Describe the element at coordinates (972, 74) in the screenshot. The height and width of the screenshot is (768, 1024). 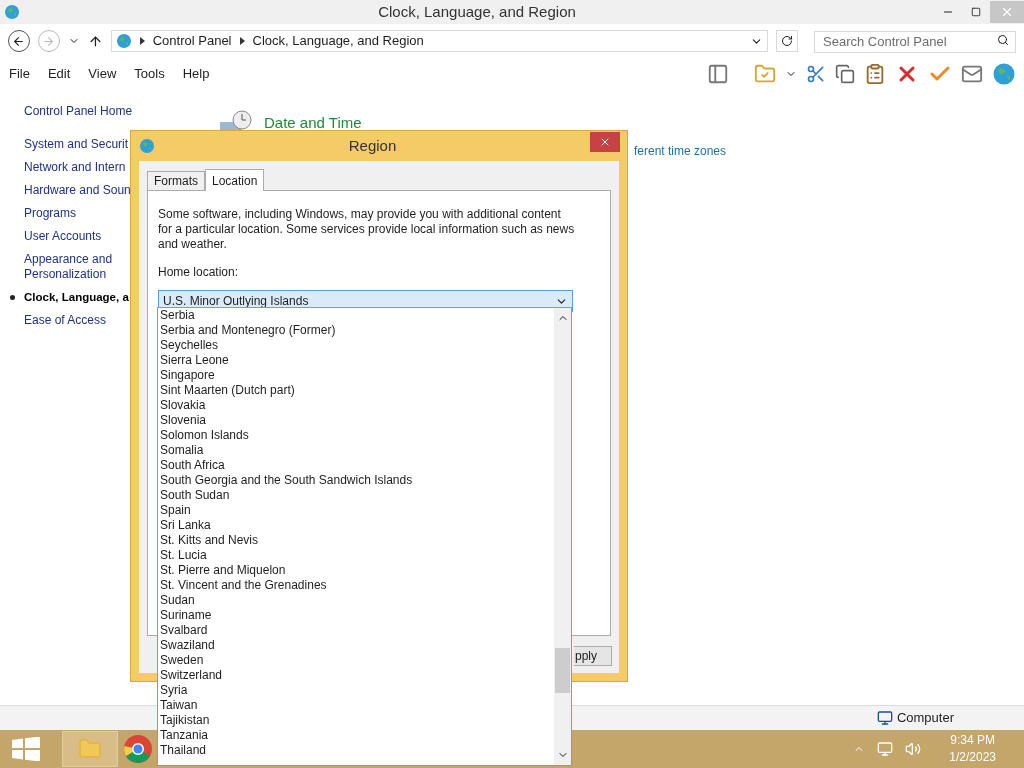
I see `envelope-icon` at that location.